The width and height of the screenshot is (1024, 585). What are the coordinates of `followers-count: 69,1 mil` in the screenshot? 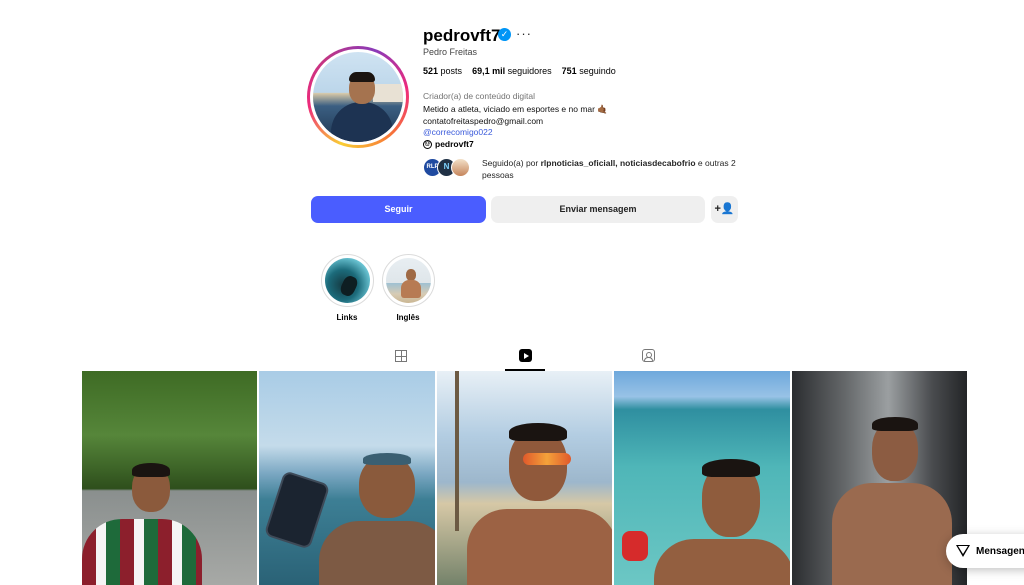 It's located at (489, 71).